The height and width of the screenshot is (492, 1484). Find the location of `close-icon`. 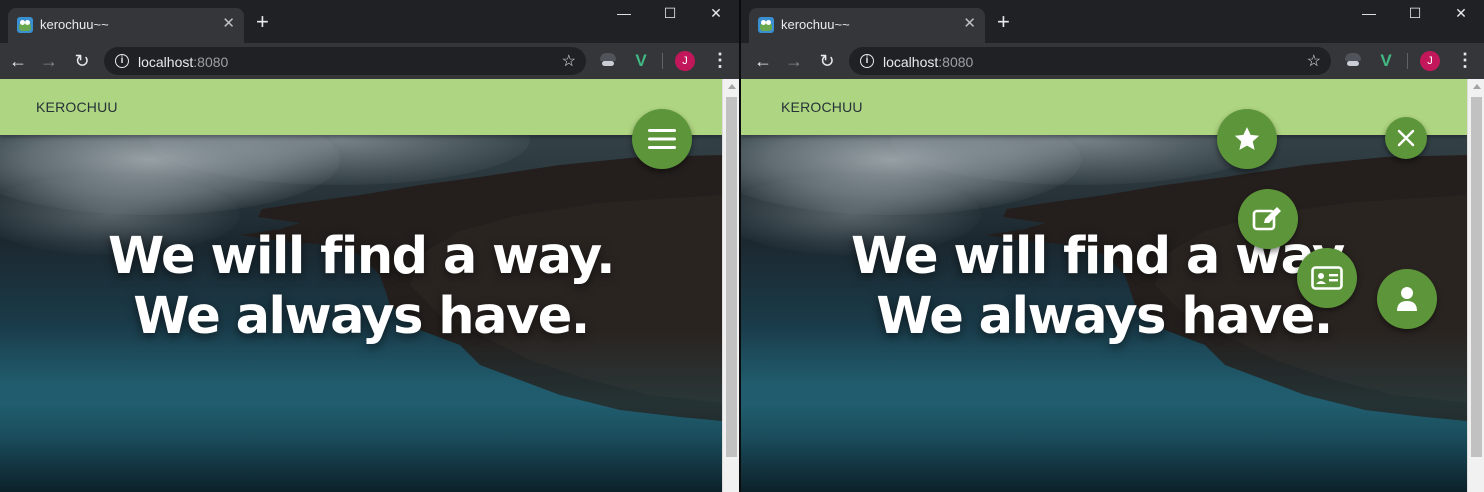

close-icon is located at coordinates (1406, 138).